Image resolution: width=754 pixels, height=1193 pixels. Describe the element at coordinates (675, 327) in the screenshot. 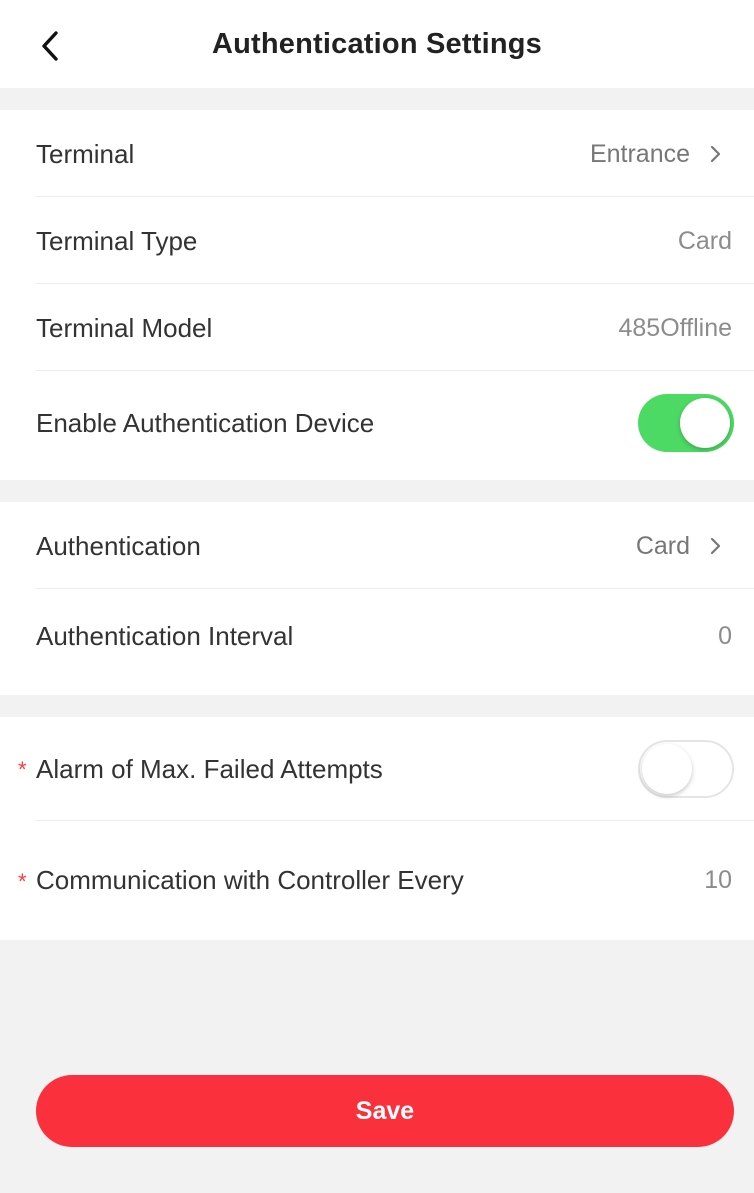

I see `terminal-model-value: 485Offline` at that location.